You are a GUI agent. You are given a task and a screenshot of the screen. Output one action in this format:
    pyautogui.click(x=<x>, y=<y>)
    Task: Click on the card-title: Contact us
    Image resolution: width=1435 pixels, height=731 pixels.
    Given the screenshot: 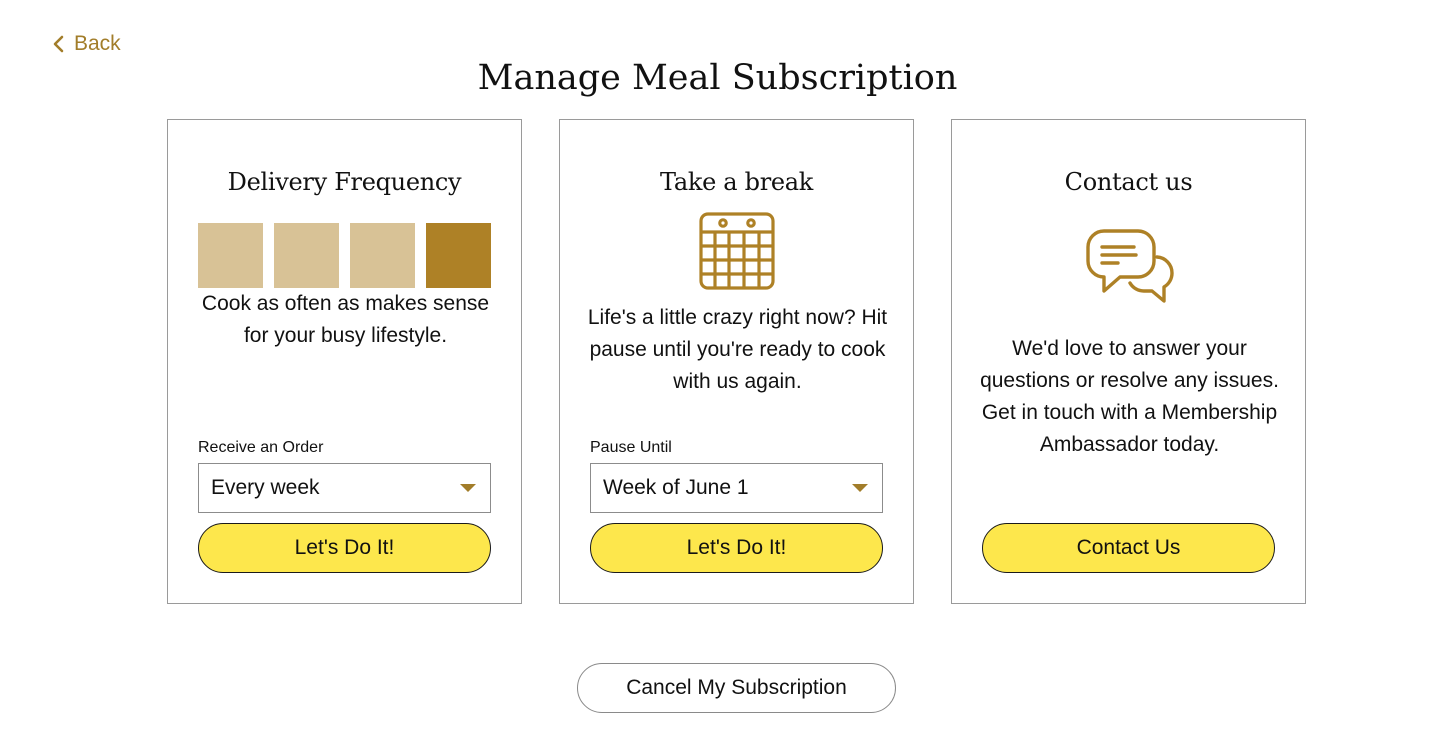 What is the action you would take?
    pyautogui.click(x=1128, y=182)
    